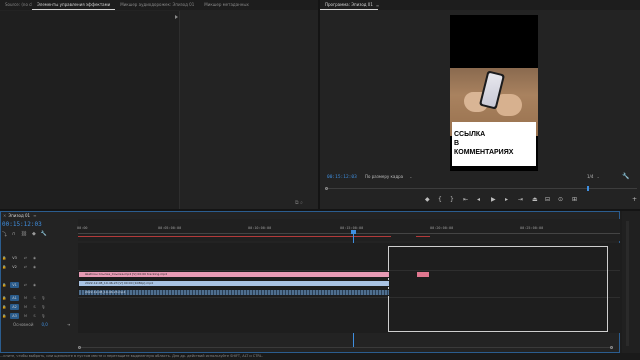 The width and height of the screenshot is (640, 360). Describe the element at coordinates (470, 134) in the screenshot. I see `video-text-line-1: ССЫЛКА` at that location.